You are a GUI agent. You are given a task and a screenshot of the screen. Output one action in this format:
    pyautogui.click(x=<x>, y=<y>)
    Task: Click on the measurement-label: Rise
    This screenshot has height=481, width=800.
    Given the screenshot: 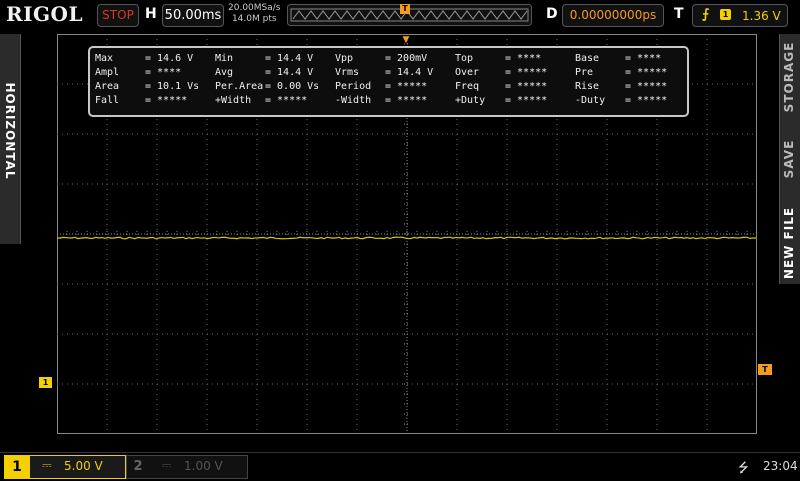 What is the action you would take?
    pyautogui.click(x=587, y=86)
    